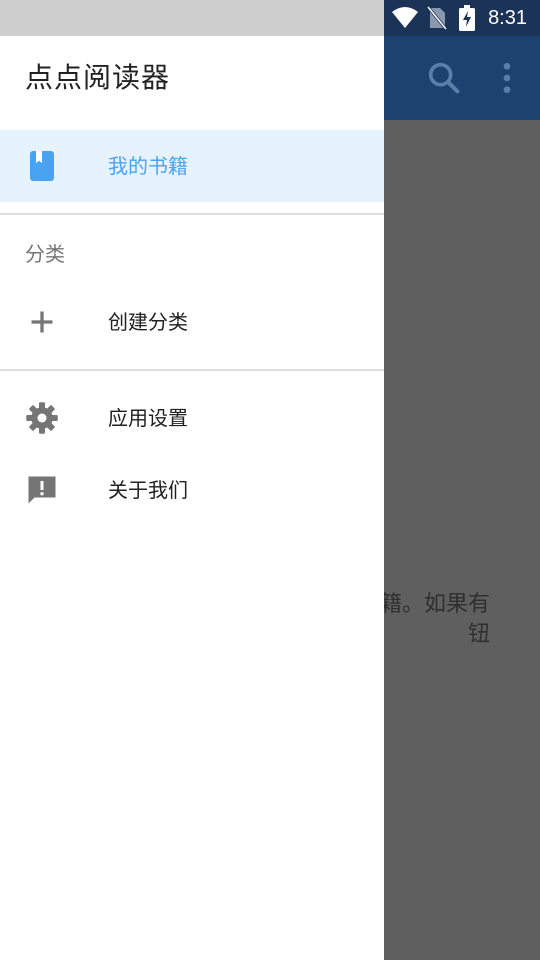  What do you see at coordinates (42, 490) in the screenshot?
I see `feedback-icon` at bounding box center [42, 490].